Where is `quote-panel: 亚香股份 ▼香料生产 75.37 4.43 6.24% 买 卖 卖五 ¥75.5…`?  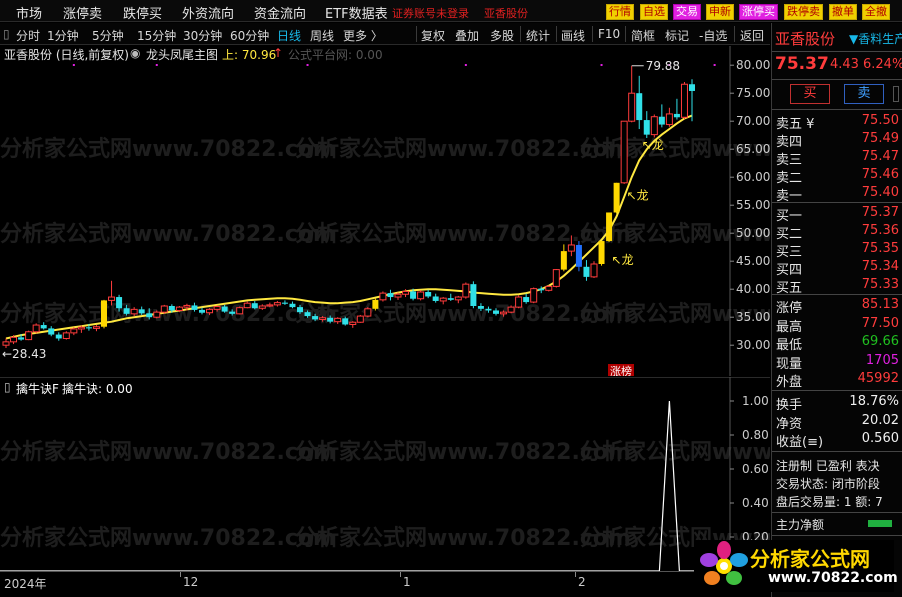
quote-panel: 亚香股份 ▼香料生产 75.37 4.43 6.24% 买 卖 卖五 ¥75.5… is located at coordinates (836, 310).